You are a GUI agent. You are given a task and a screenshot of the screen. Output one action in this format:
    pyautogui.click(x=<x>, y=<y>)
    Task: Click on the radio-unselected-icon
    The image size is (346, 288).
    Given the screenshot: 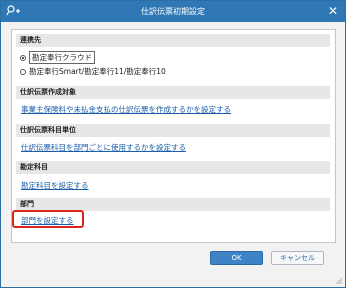 What is the action you would take?
    pyautogui.click(x=23, y=71)
    